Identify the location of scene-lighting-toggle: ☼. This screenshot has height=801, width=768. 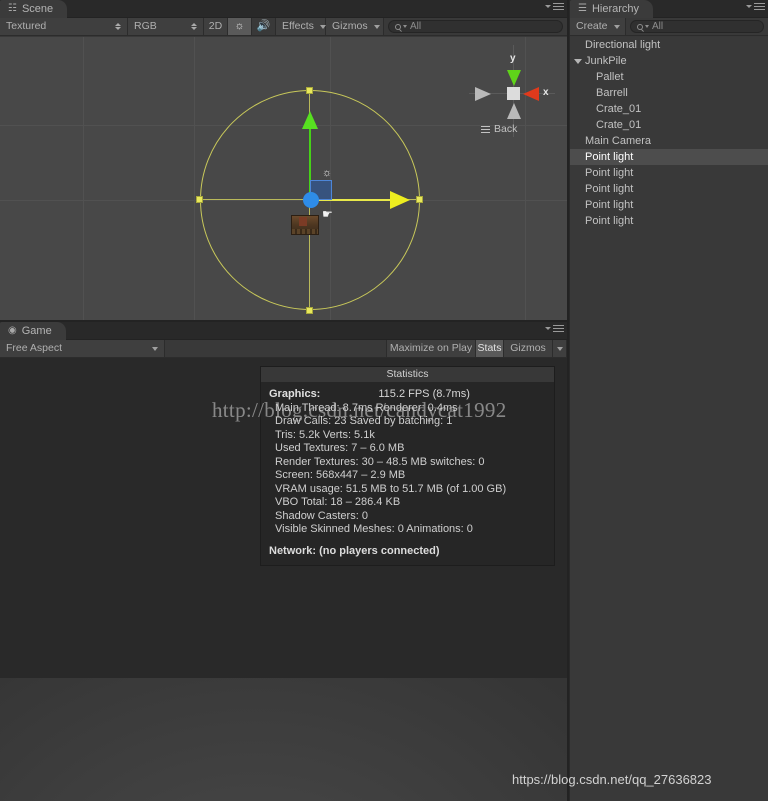
(240, 26).